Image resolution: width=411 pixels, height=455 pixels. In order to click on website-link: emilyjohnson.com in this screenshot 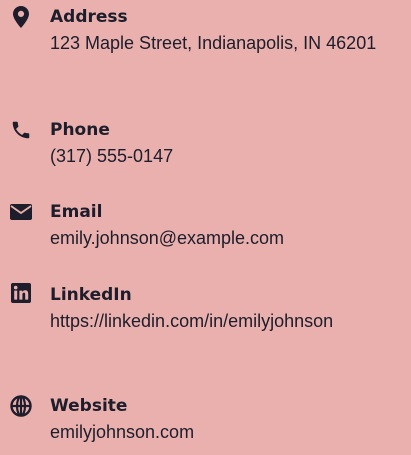, I will do `click(217, 432)`.